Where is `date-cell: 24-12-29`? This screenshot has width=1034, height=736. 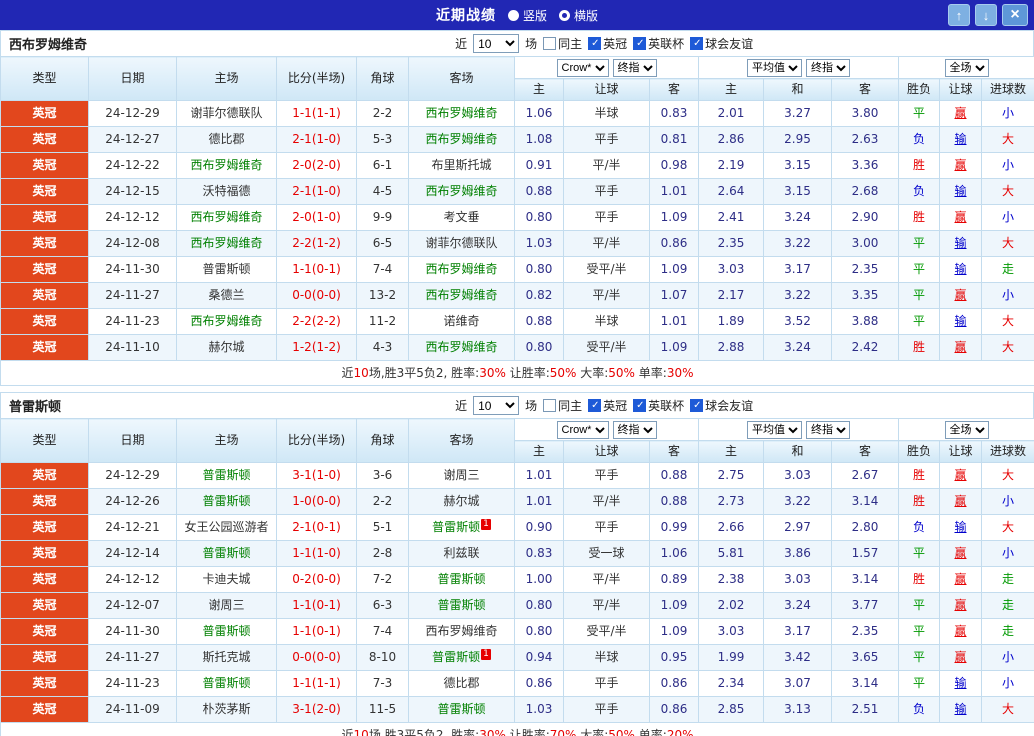 date-cell: 24-12-29 is located at coordinates (132, 113).